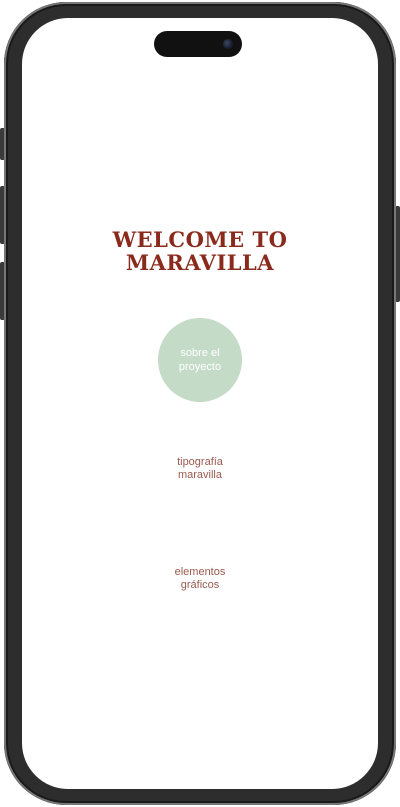 This screenshot has height=807, width=400. I want to click on about-project-button: sobre el proyecto, so click(200, 360).